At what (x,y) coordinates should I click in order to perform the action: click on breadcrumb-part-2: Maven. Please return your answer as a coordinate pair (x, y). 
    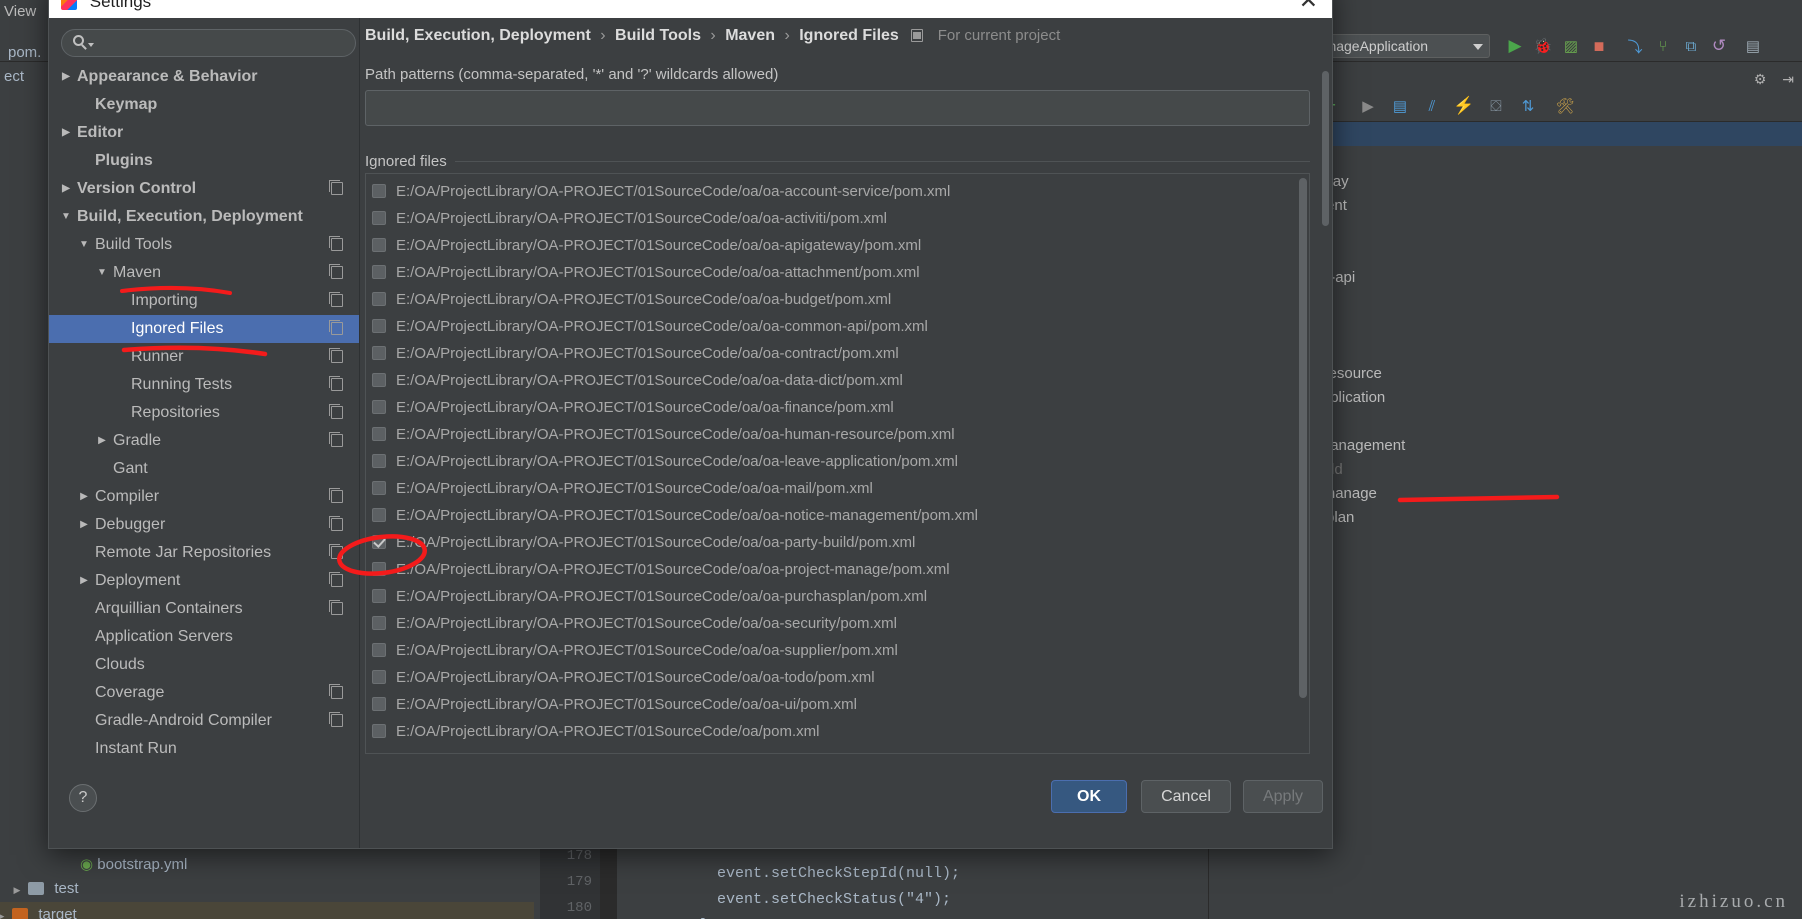
    Looking at the image, I should click on (750, 35).